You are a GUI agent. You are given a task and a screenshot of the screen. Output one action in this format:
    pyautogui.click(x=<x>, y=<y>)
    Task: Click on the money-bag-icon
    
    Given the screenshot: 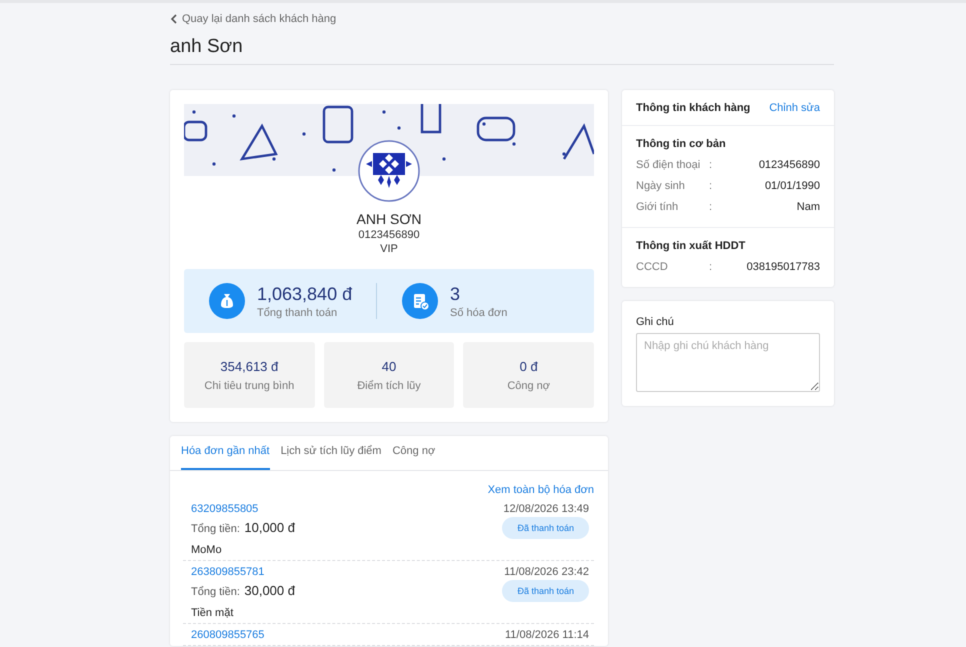 What is the action you would take?
    pyautogui.click(x=227, y=301)
    